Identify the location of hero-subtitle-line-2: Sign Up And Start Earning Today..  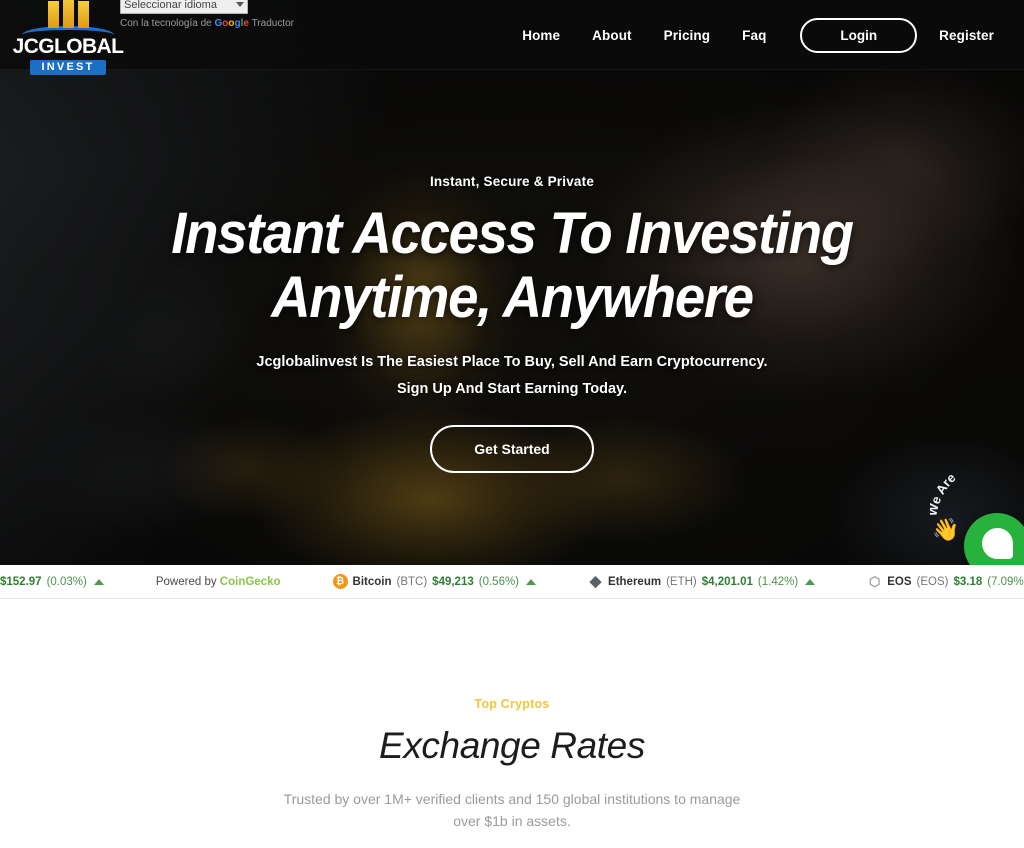
(512, 388).